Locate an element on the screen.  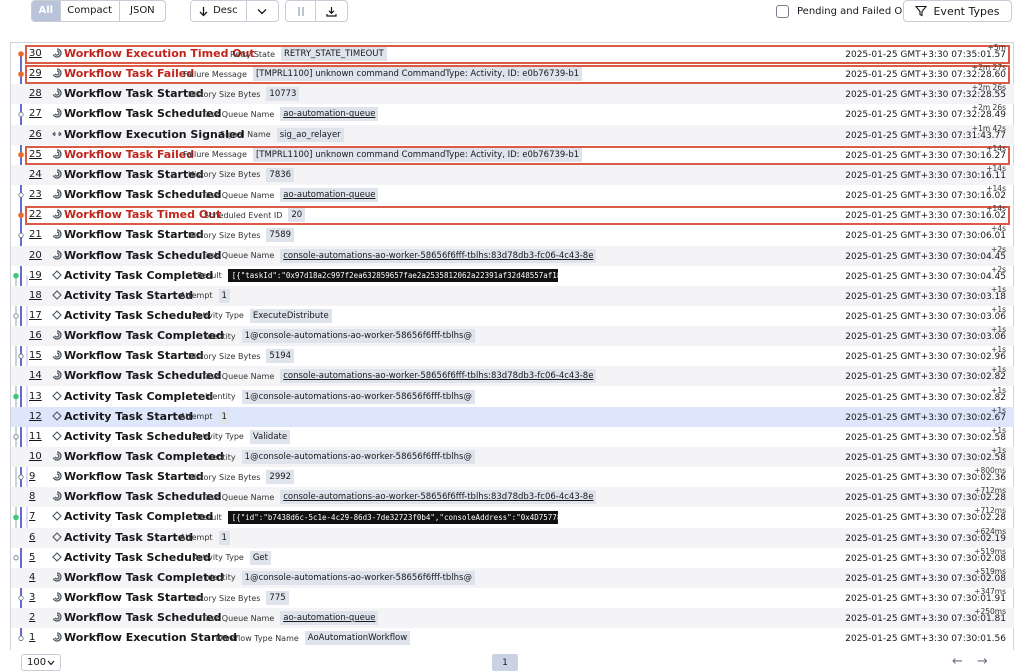
event-id-link: 26 is located at coordinates (35, 134).